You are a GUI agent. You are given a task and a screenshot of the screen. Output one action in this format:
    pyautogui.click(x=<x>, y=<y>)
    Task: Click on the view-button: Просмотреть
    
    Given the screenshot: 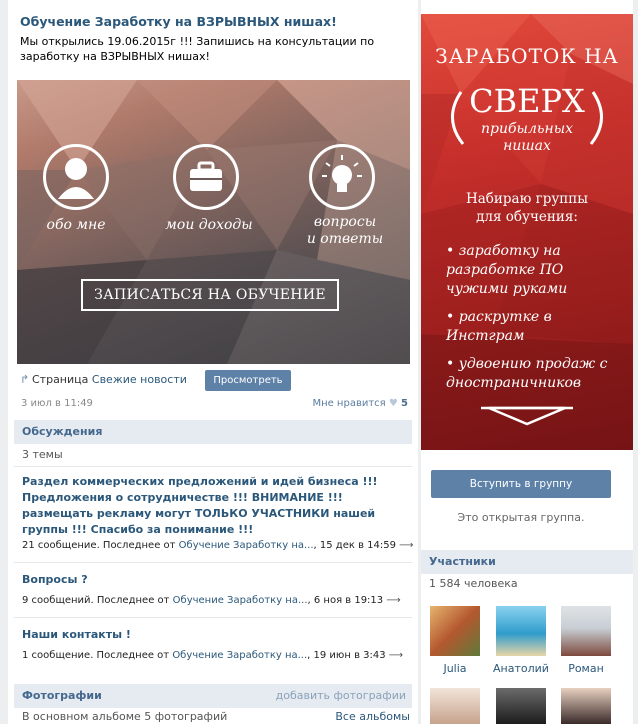 What is the action you would take?
    pyautogui.click(x=248, y=380)
    